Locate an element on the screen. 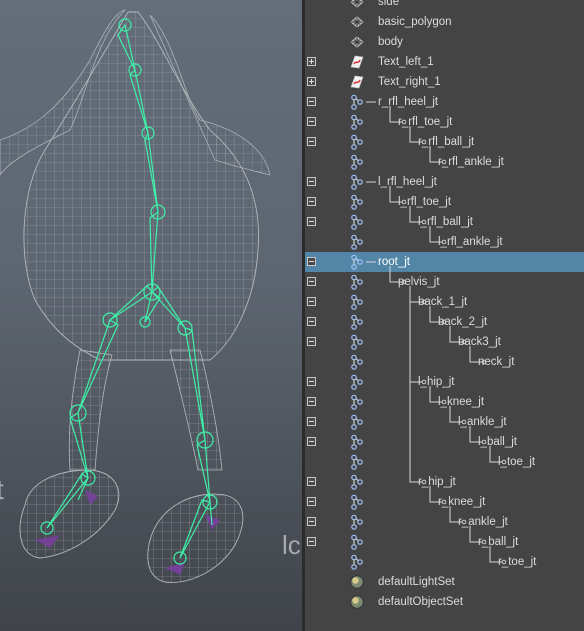 The height and width of the screenshot is (631, 584). outliner-item-label: Text_left_1 is located at coordinates (406, 62).